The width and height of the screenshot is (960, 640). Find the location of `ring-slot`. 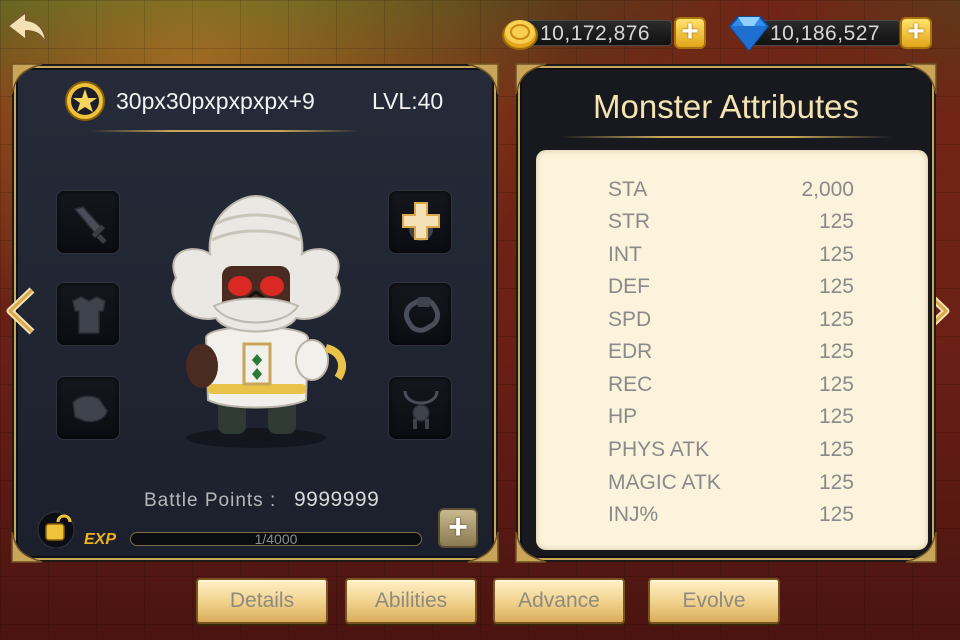

ring-slot is located at coordinates (420, 314).